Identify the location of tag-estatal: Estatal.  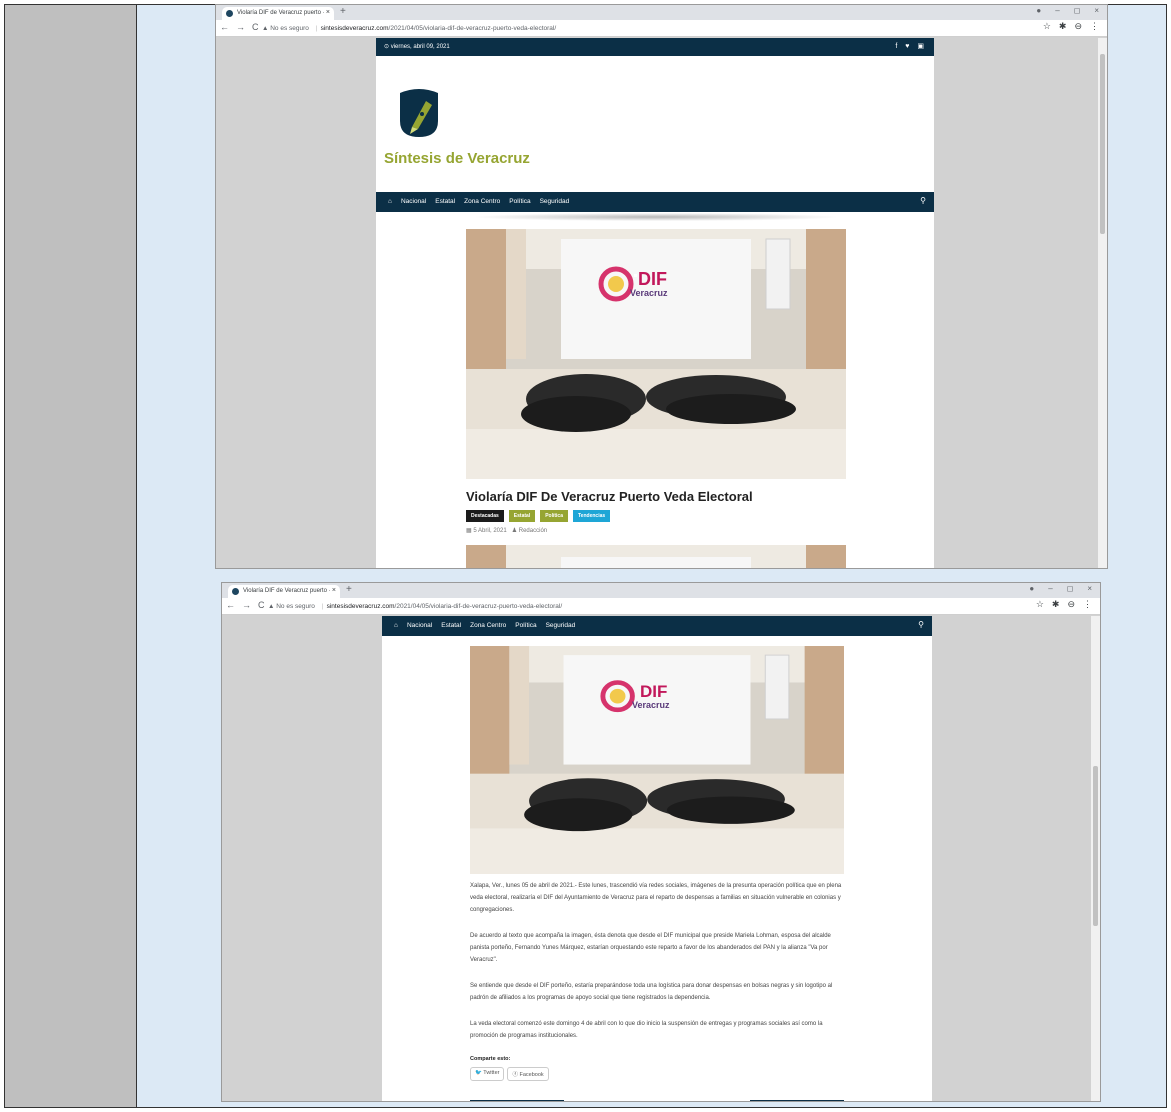
(522, 516).